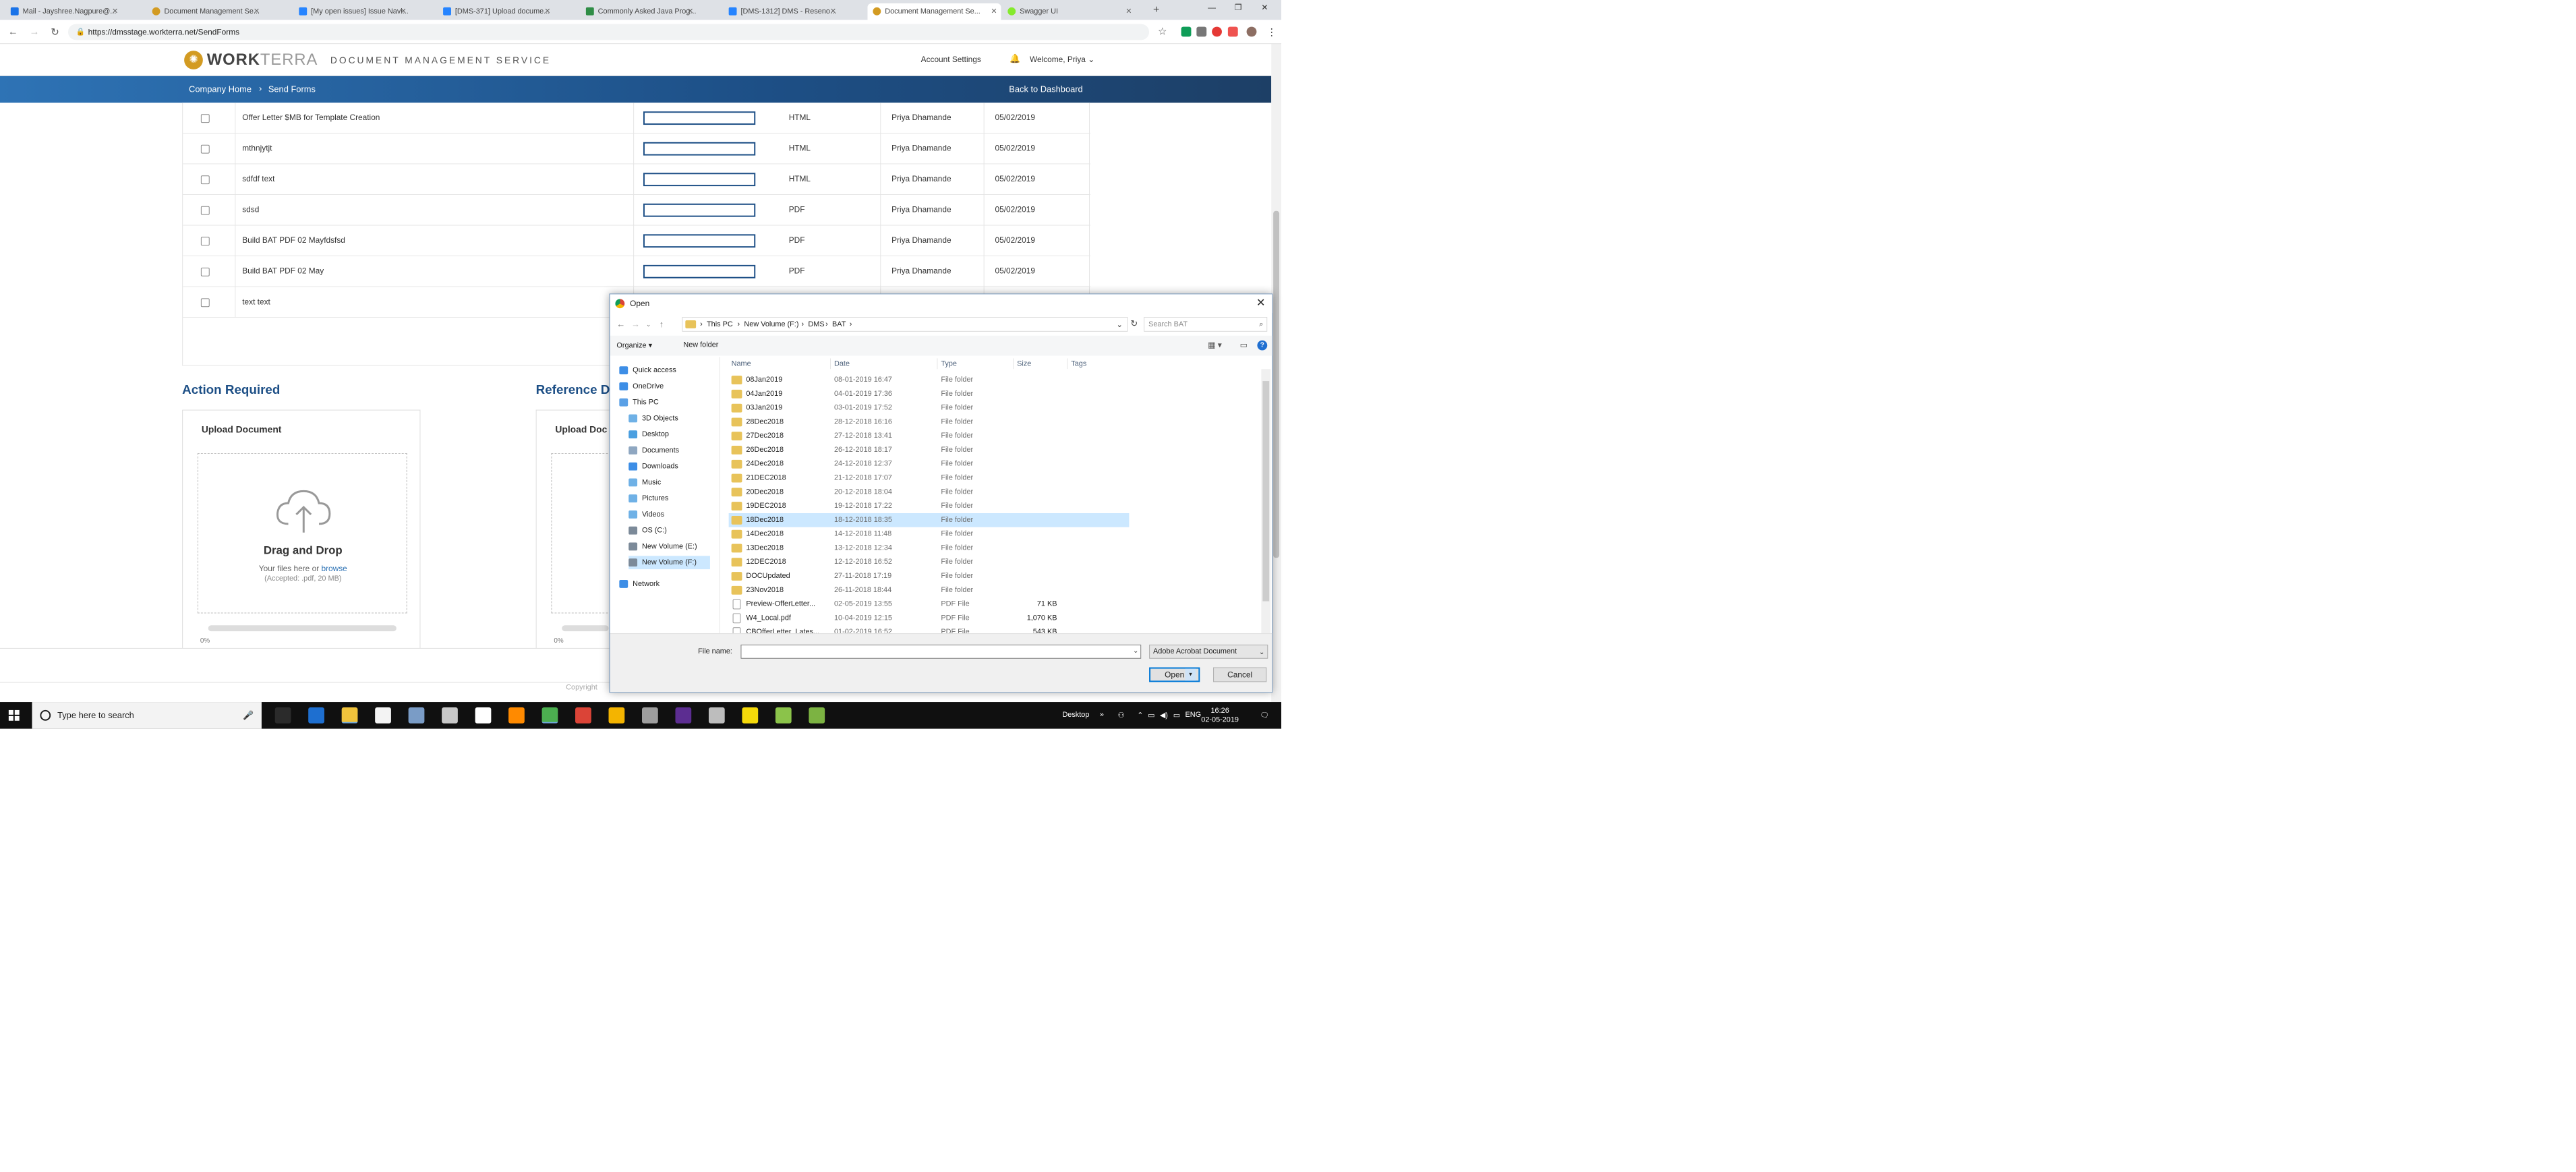 This screenshot has width=2576, height=1172. What do you see at coordinates (929, 590) in the screenshot?
I see `file-row: 23Nov2018 26-11-2018 18:44 File folder` at bounding box center [929, 590].